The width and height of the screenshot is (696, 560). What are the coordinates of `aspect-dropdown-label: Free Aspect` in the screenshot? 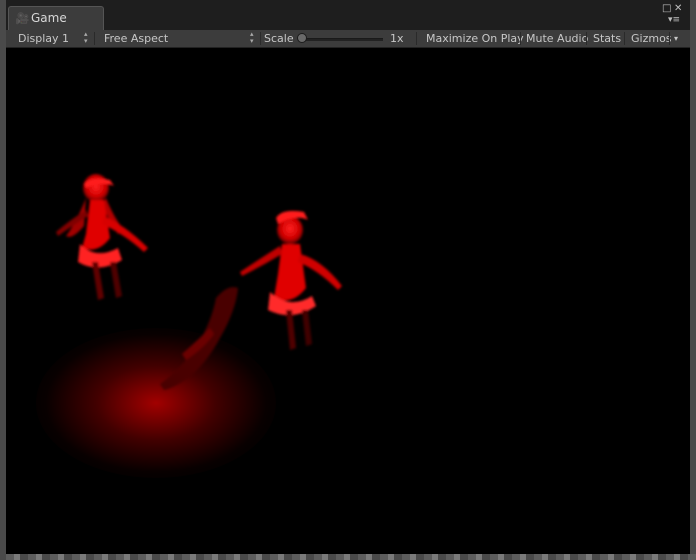 It's located at (136, 38).